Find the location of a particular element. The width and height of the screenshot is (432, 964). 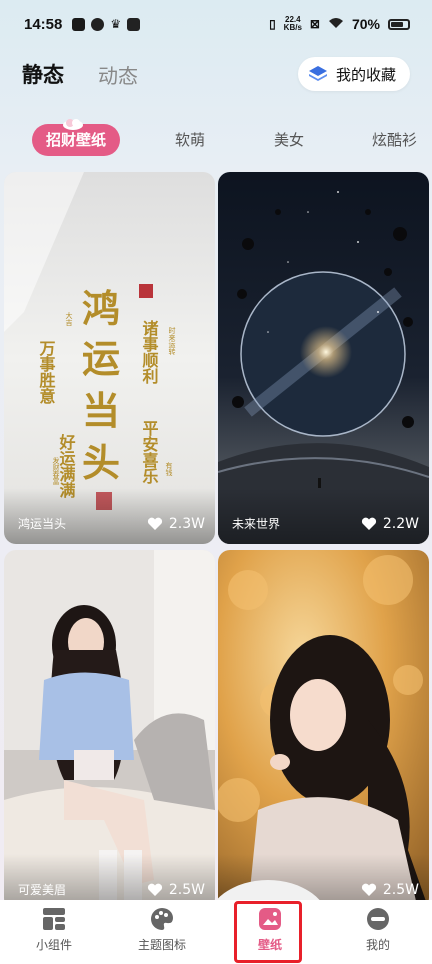

favorites-button: 我的收藏 is located at coordinates (353, 74).